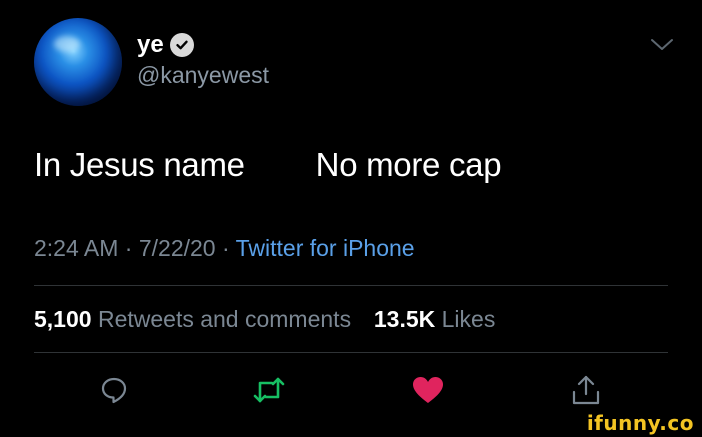 The image size is (702, 437). What do you see at coordinates (203, 75) in the screenshot?
I see `author-handle: @kanyewest` at bounding box center [203, 75].